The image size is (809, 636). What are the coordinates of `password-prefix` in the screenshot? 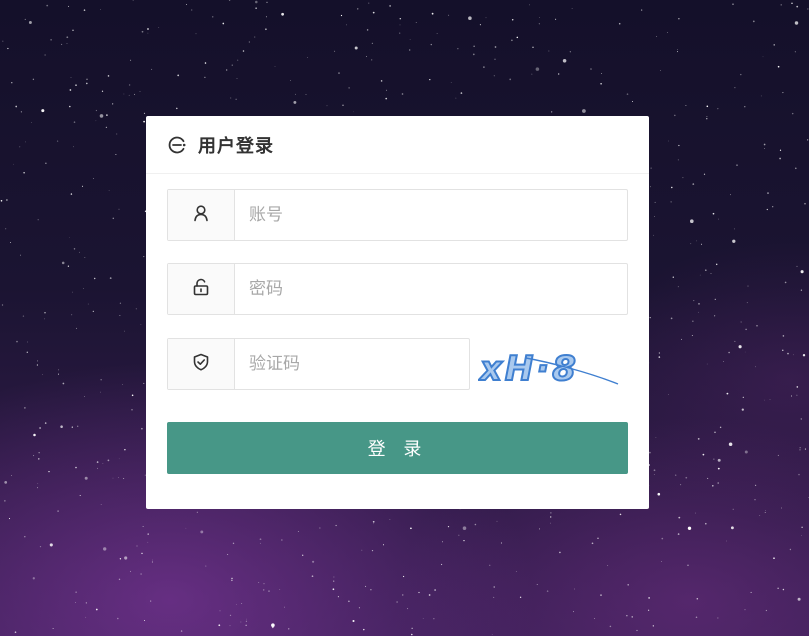 It's located at (201, 289).